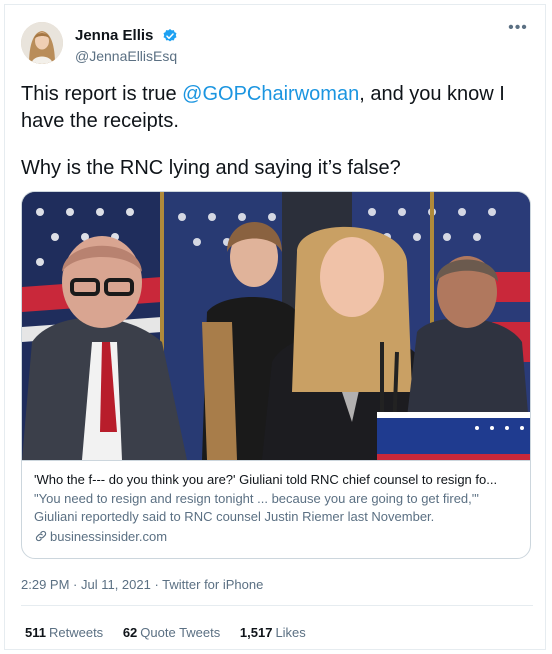 The height and width of the screenshot is (654, 552). What do you see at coordinates (270, 94) in the screenshot?
I see `mention-link: @GOPChairwoman` at bounding box center [270, 94].